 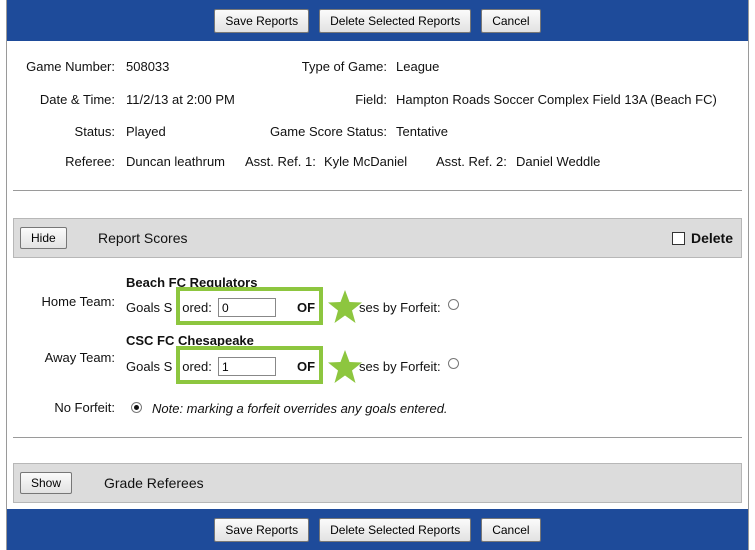 I want to click on datetime-label: Date & Time:, so click(x=77, y=99).